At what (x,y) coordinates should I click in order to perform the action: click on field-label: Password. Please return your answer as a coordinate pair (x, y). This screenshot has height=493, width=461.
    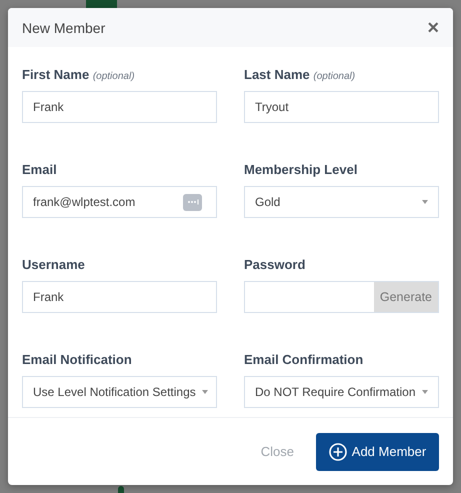
    Looking at the image, I should click on (275, 265).